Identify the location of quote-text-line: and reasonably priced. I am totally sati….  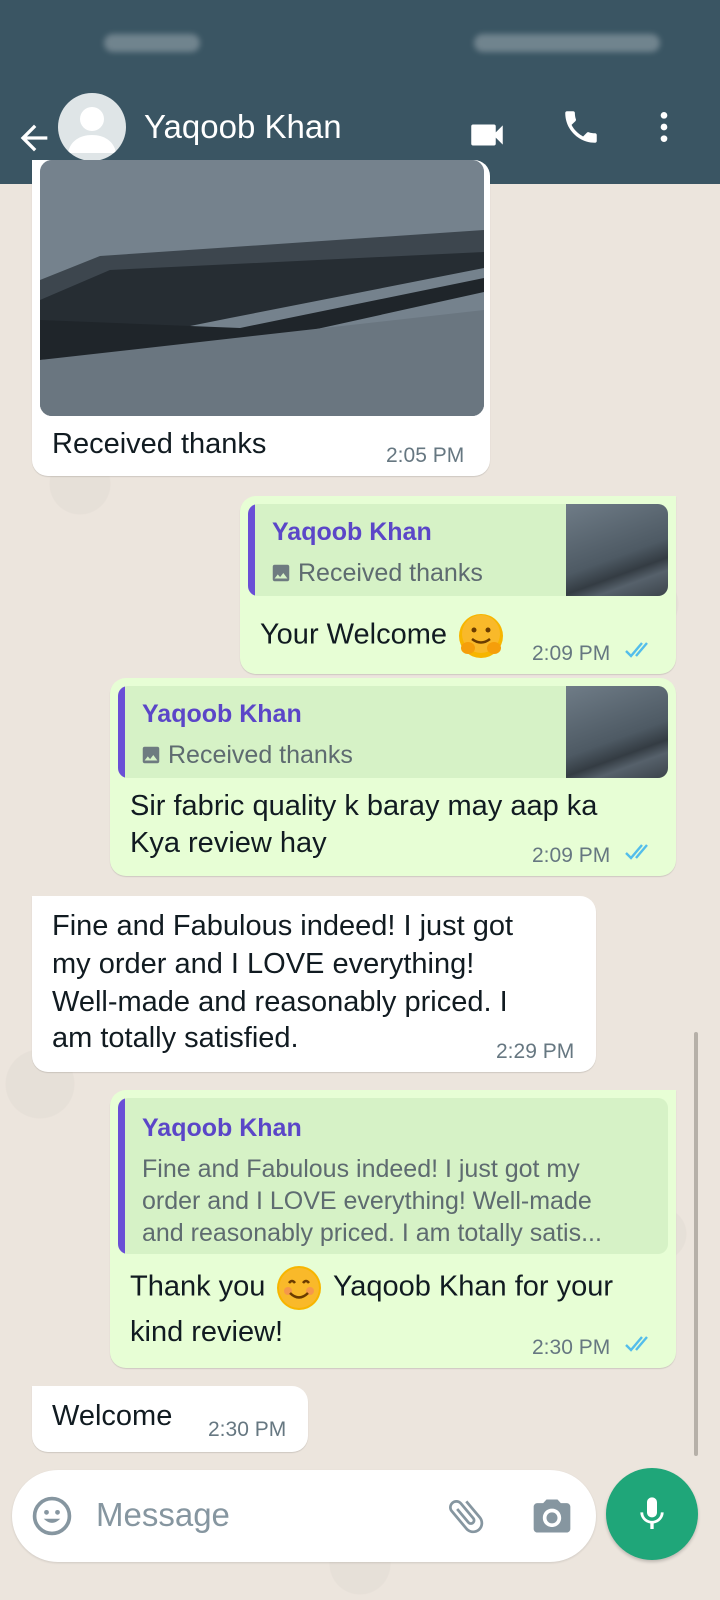
(372, 1233).